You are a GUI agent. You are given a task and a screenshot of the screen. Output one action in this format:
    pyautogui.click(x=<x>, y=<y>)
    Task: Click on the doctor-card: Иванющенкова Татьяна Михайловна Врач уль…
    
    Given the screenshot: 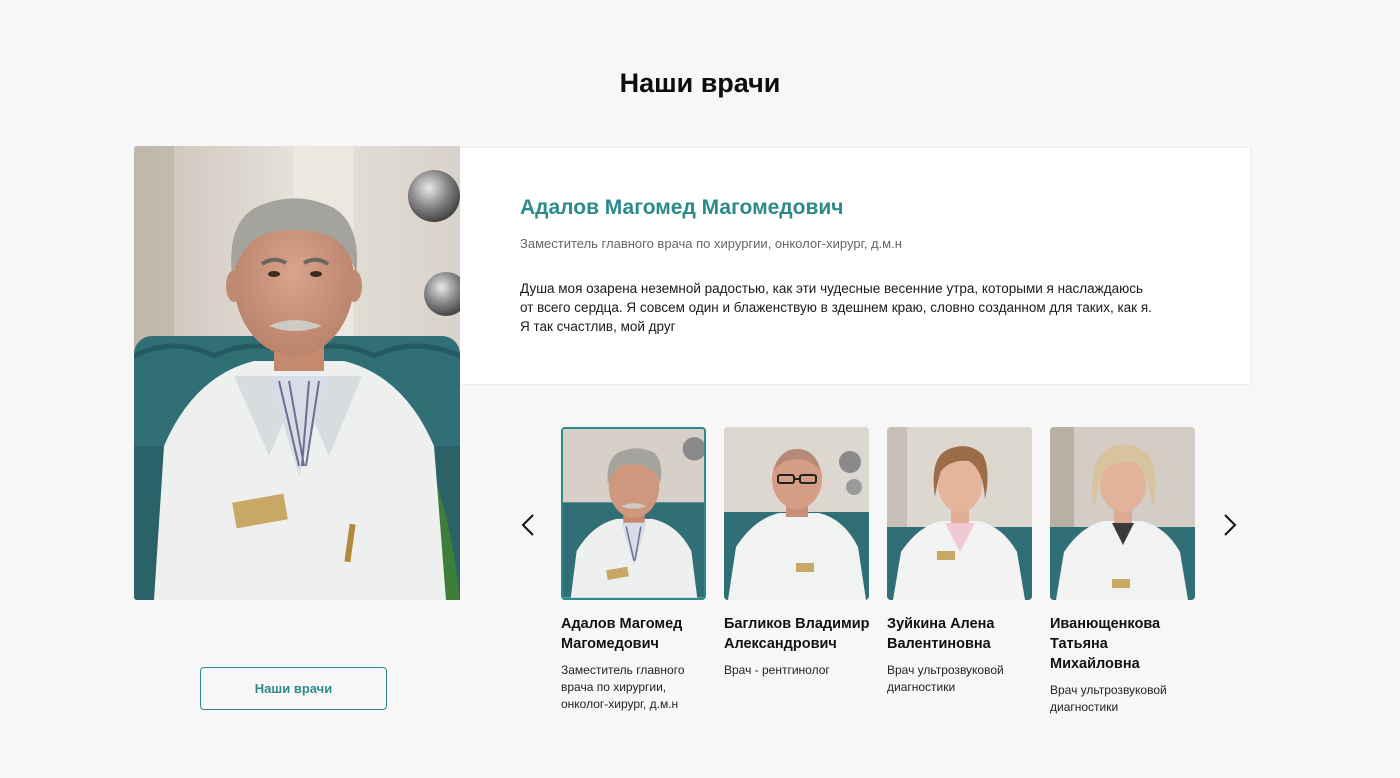 What is the action you would take?
    pyautogui.click(x=1125, y=571)
    